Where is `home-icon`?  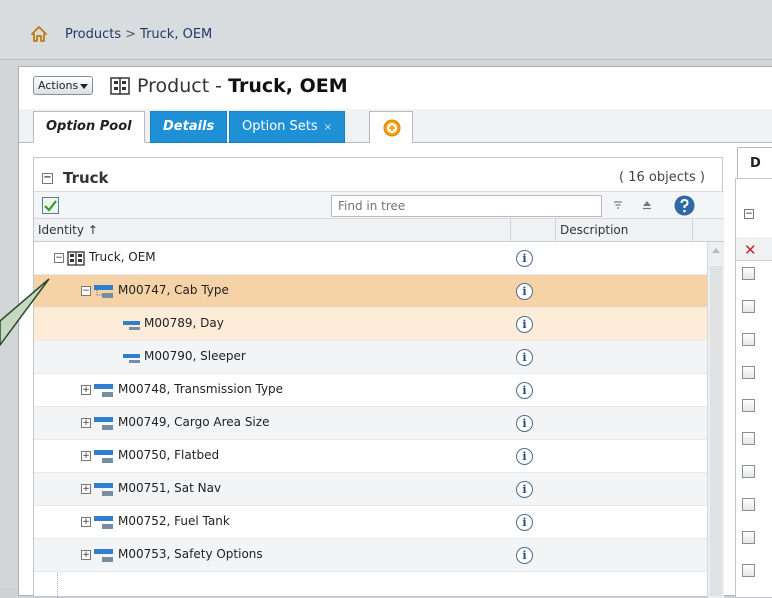 home-icon is located at coordinates (39, 34).